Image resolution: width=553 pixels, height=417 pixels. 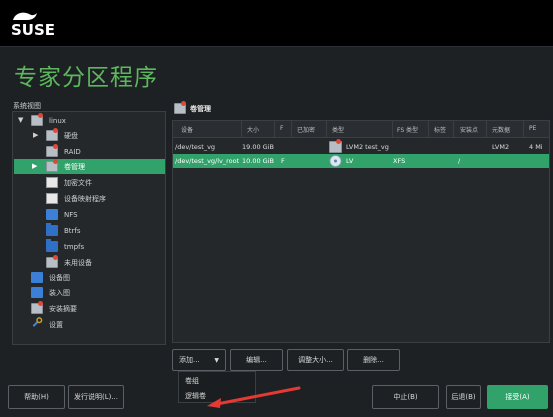 What do you see at coordinates (27, 106) in the screenshot?
I see `system-view-label: 系统视图` at bounding box center [27, 106].